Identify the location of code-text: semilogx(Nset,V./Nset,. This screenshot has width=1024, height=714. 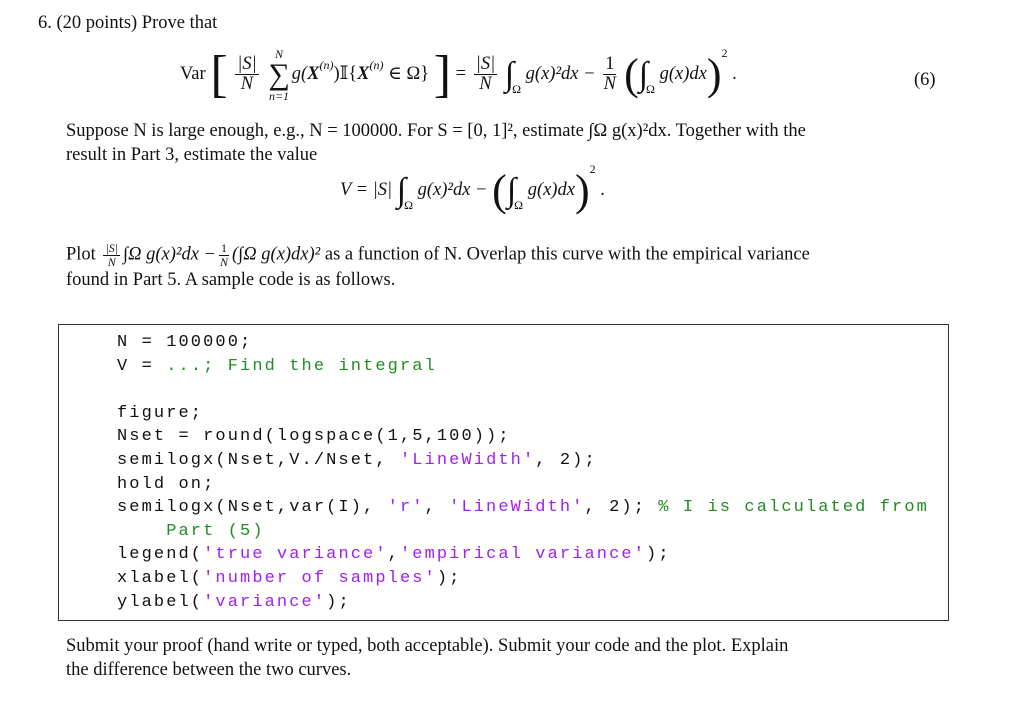
(258, 460).